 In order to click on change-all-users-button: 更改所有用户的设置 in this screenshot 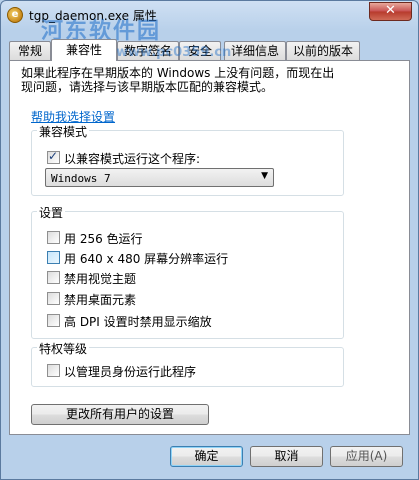, I will do `click(120, 414)`.